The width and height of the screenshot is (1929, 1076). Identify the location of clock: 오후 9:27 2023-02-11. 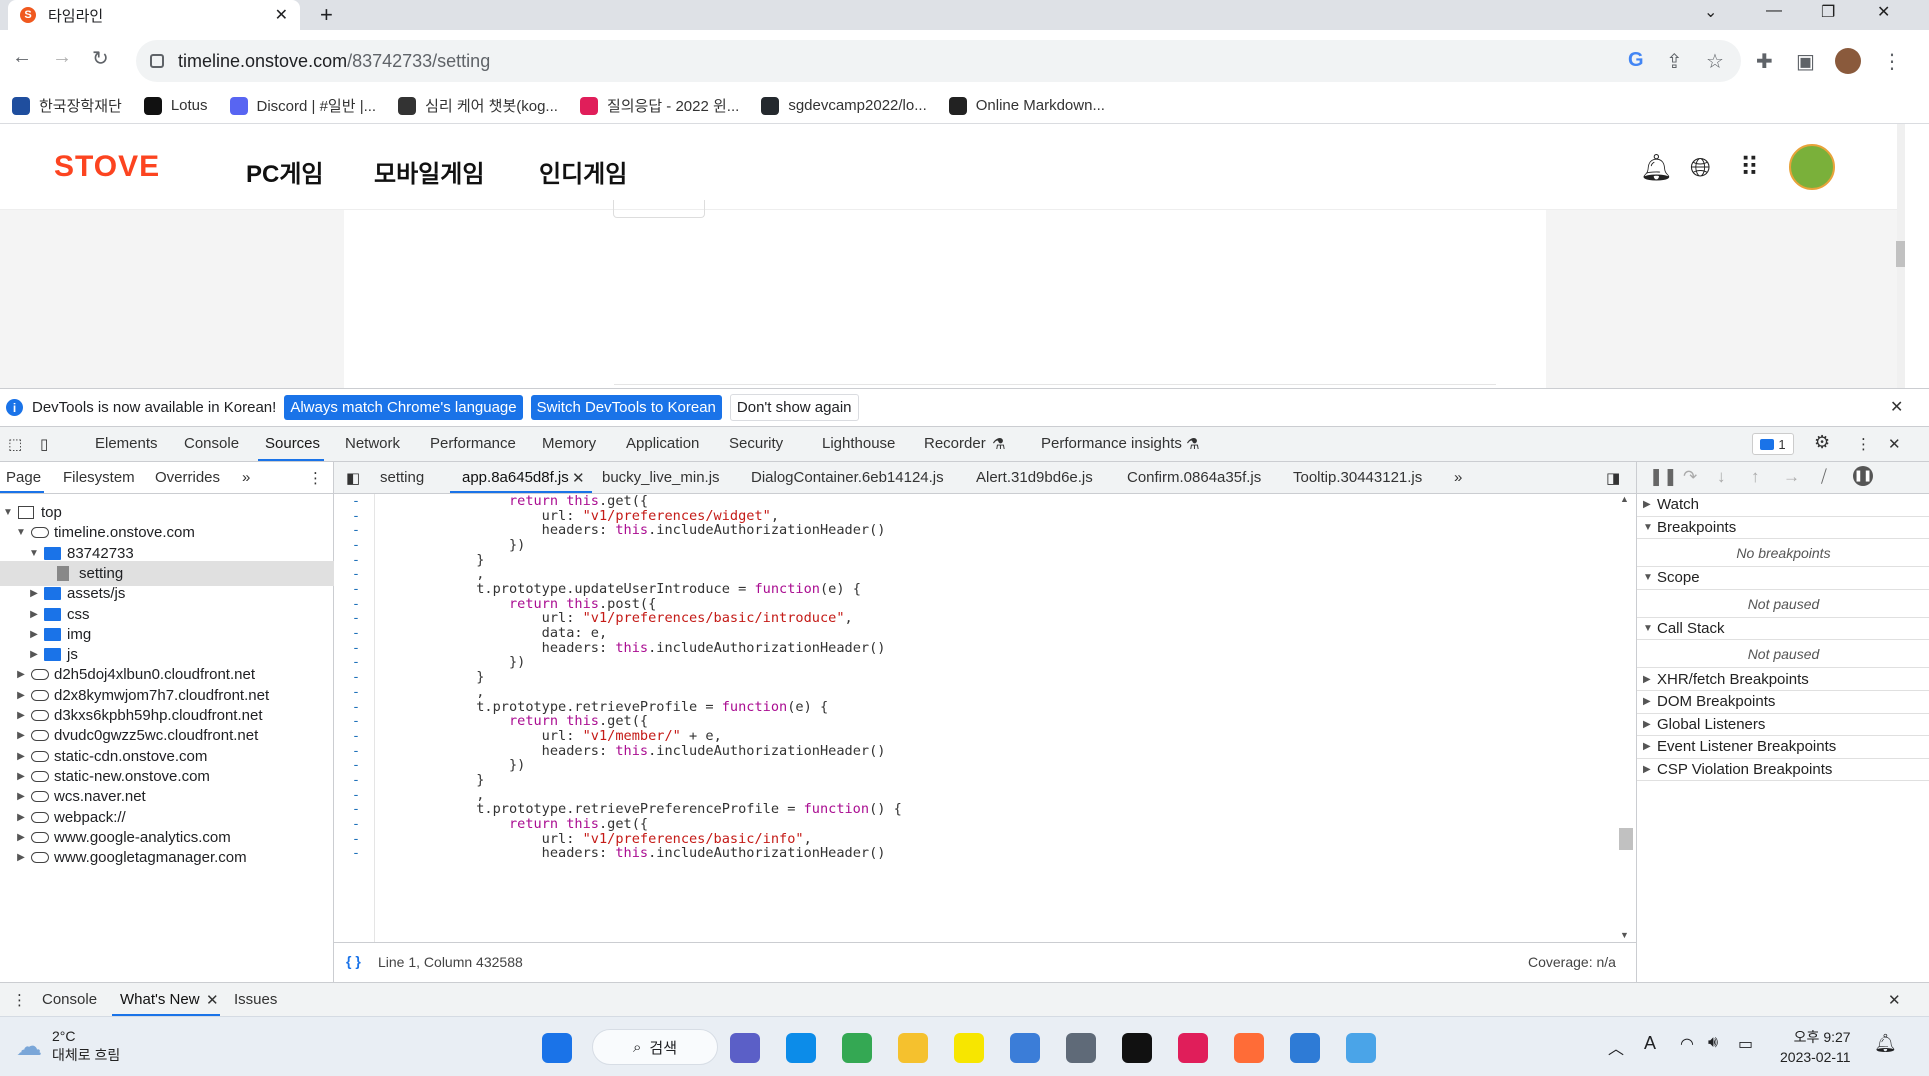
(1815, 1047).